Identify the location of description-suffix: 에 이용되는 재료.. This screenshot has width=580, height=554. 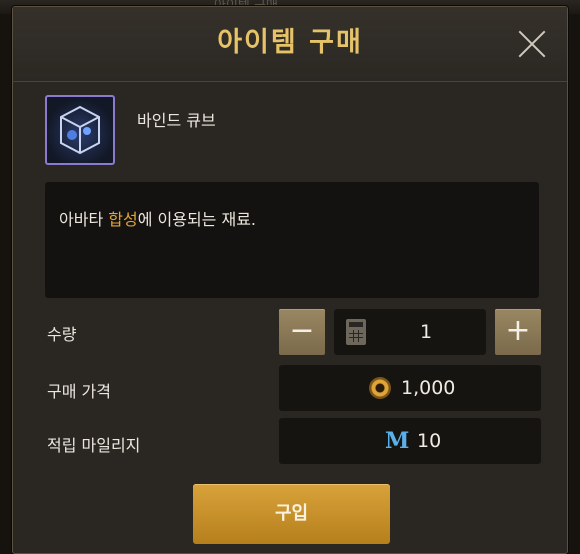
(197, 219).